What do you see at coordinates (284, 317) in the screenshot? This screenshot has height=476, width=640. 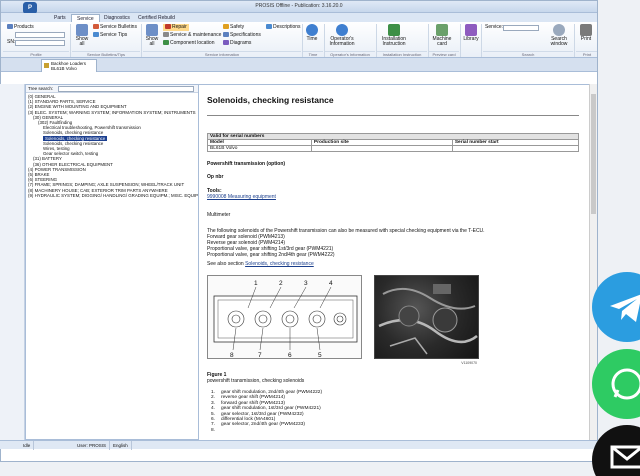 I see `solenoid-diagram: 1 2 3 4 8 7 6 5` at bounding box center [284, 317].